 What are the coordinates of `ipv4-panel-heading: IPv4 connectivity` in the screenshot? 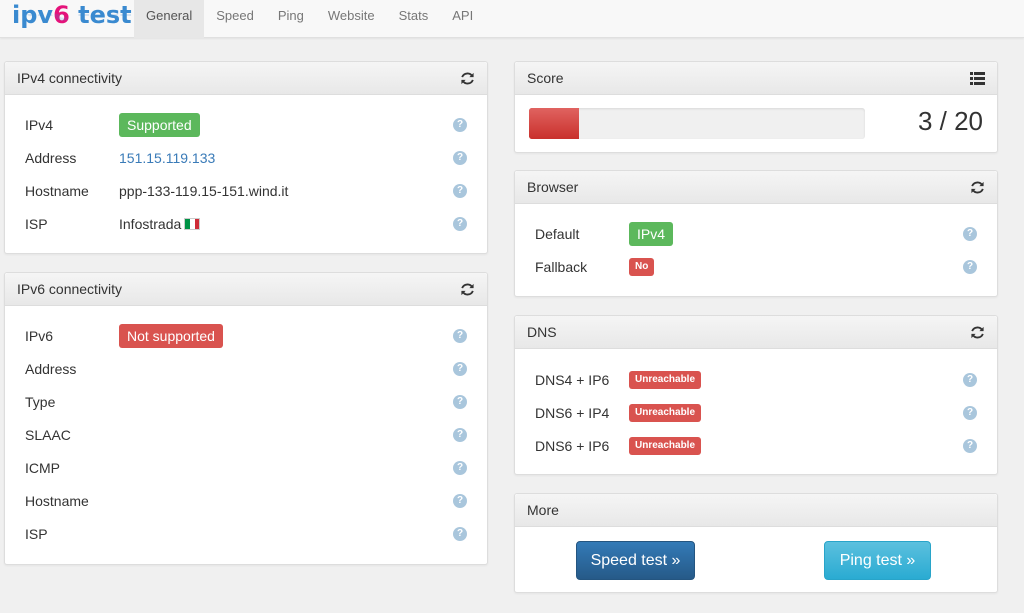 It's located at (246, 78).